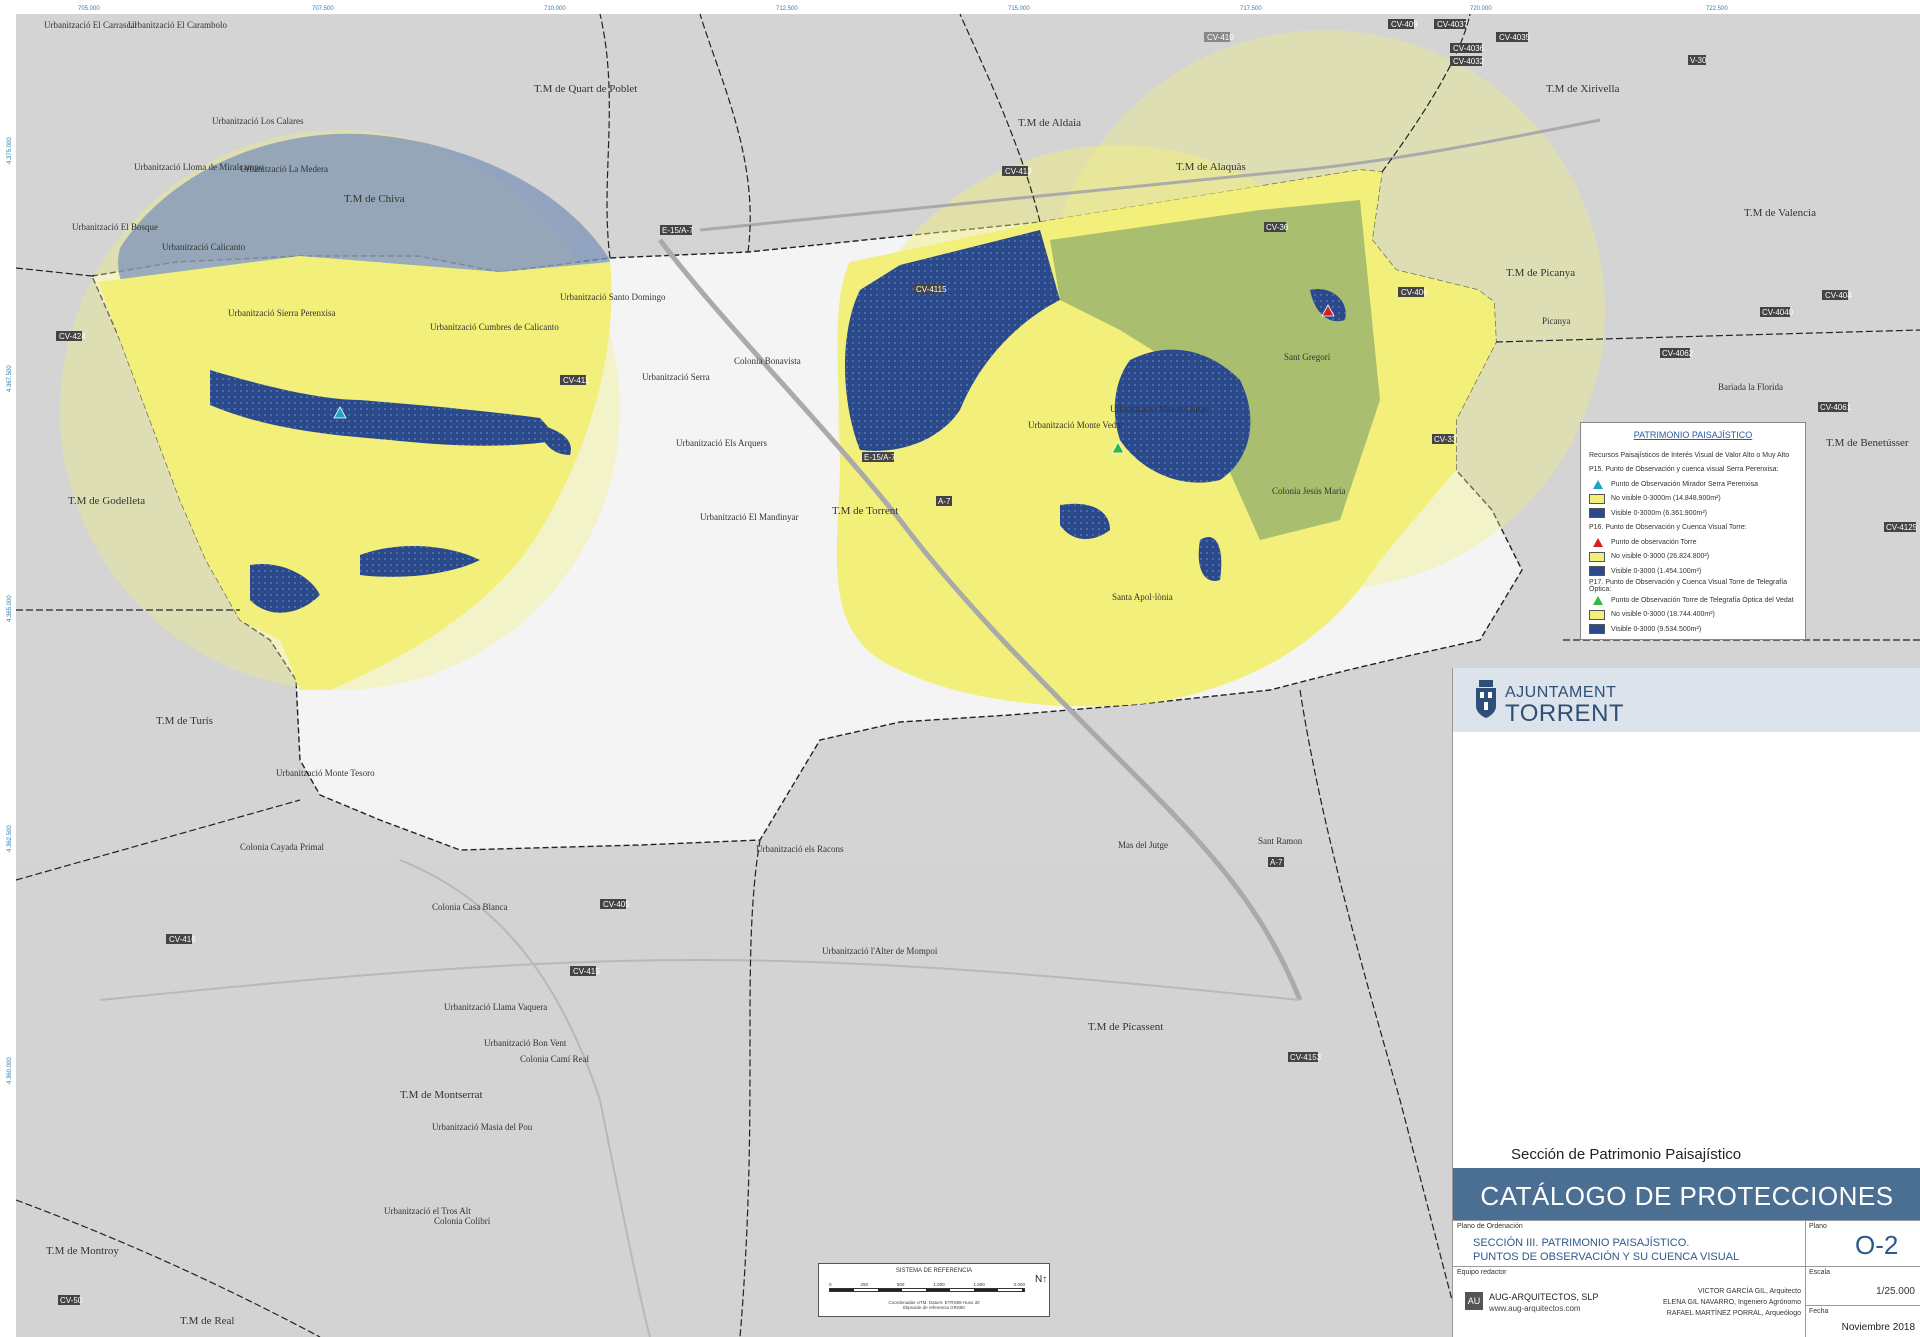 This screenshot has width=1920, height=1337. I want to click on svg-text: E-15/A-7, so click(880, 457).